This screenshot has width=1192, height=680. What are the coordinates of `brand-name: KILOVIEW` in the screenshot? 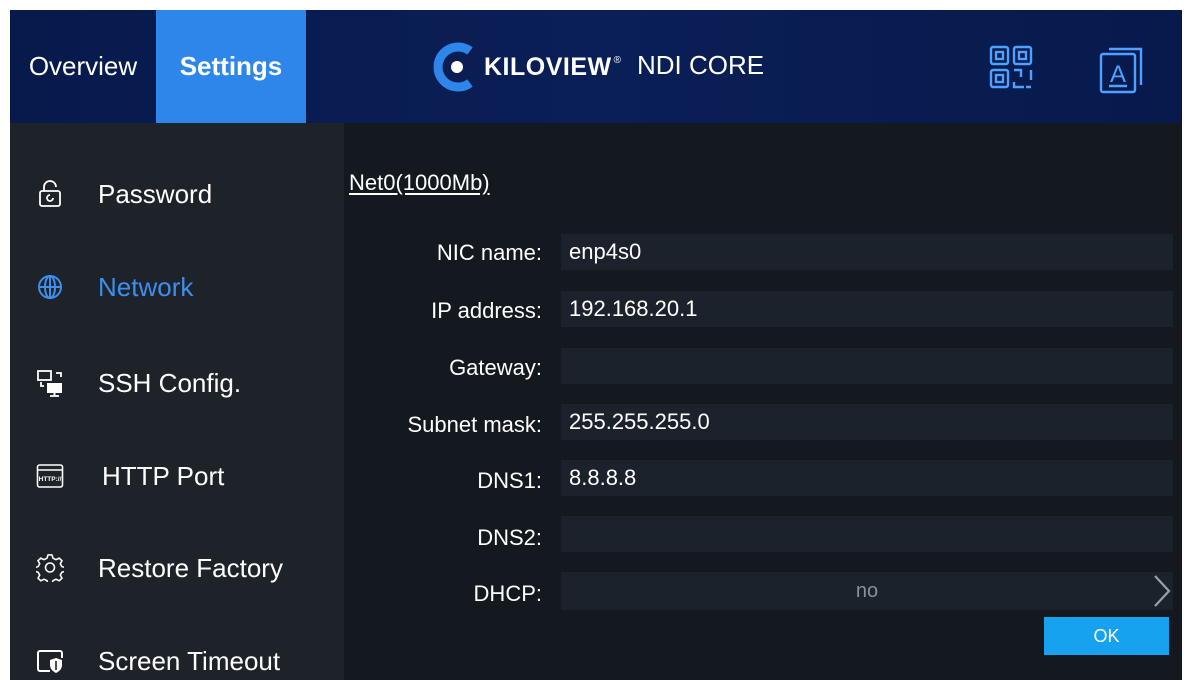 It's located at (548, 66).